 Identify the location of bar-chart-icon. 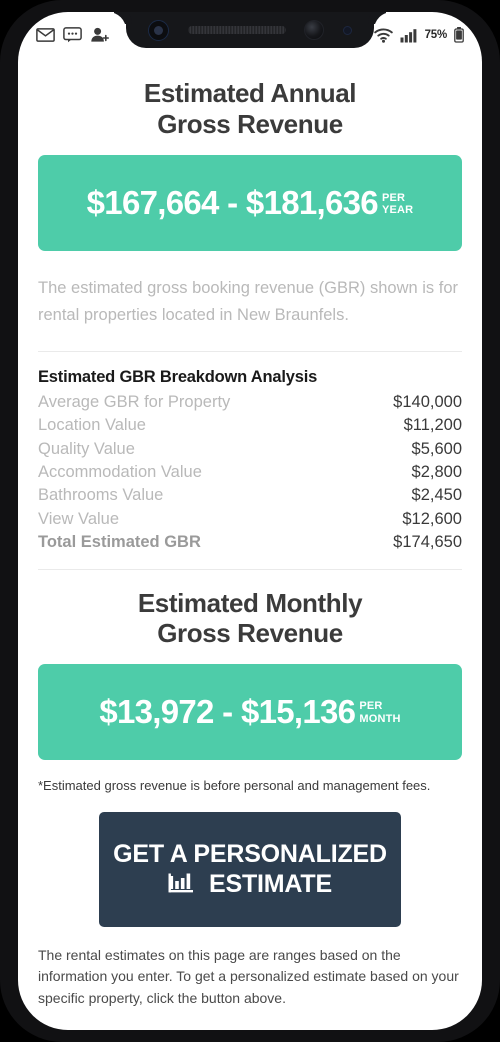
(181, 883).